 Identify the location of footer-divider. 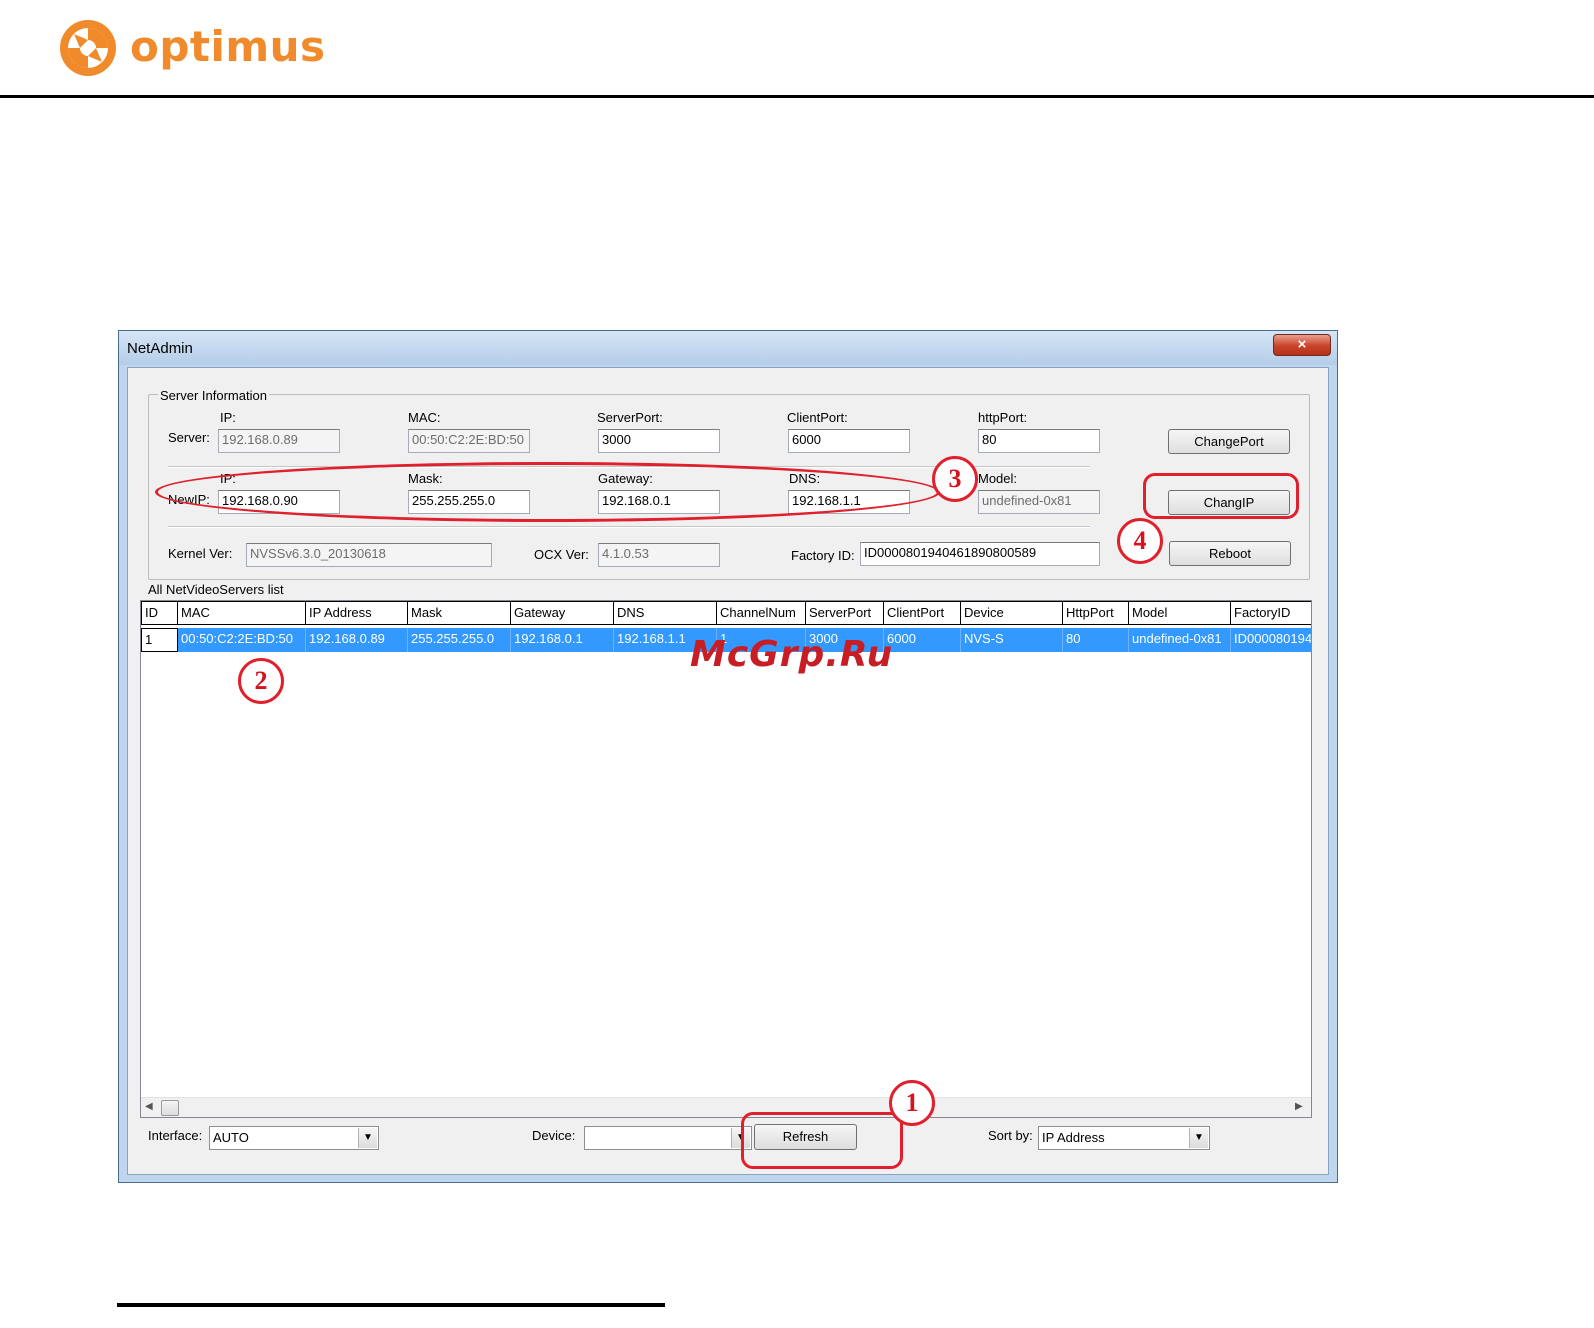
(391, 1305).